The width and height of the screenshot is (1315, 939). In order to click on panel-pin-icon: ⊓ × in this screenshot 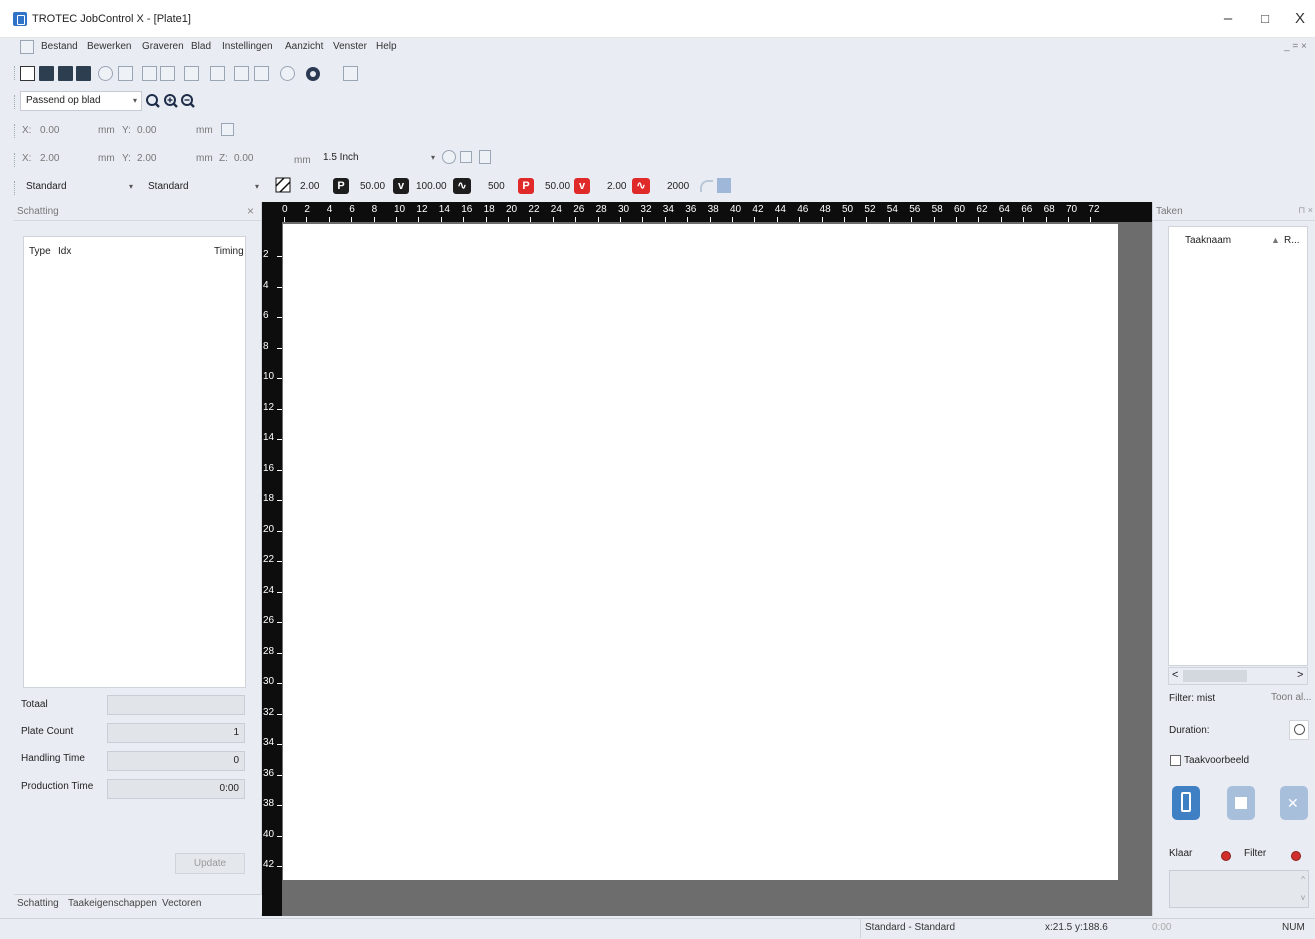, I will do `click(1305, 210)`.